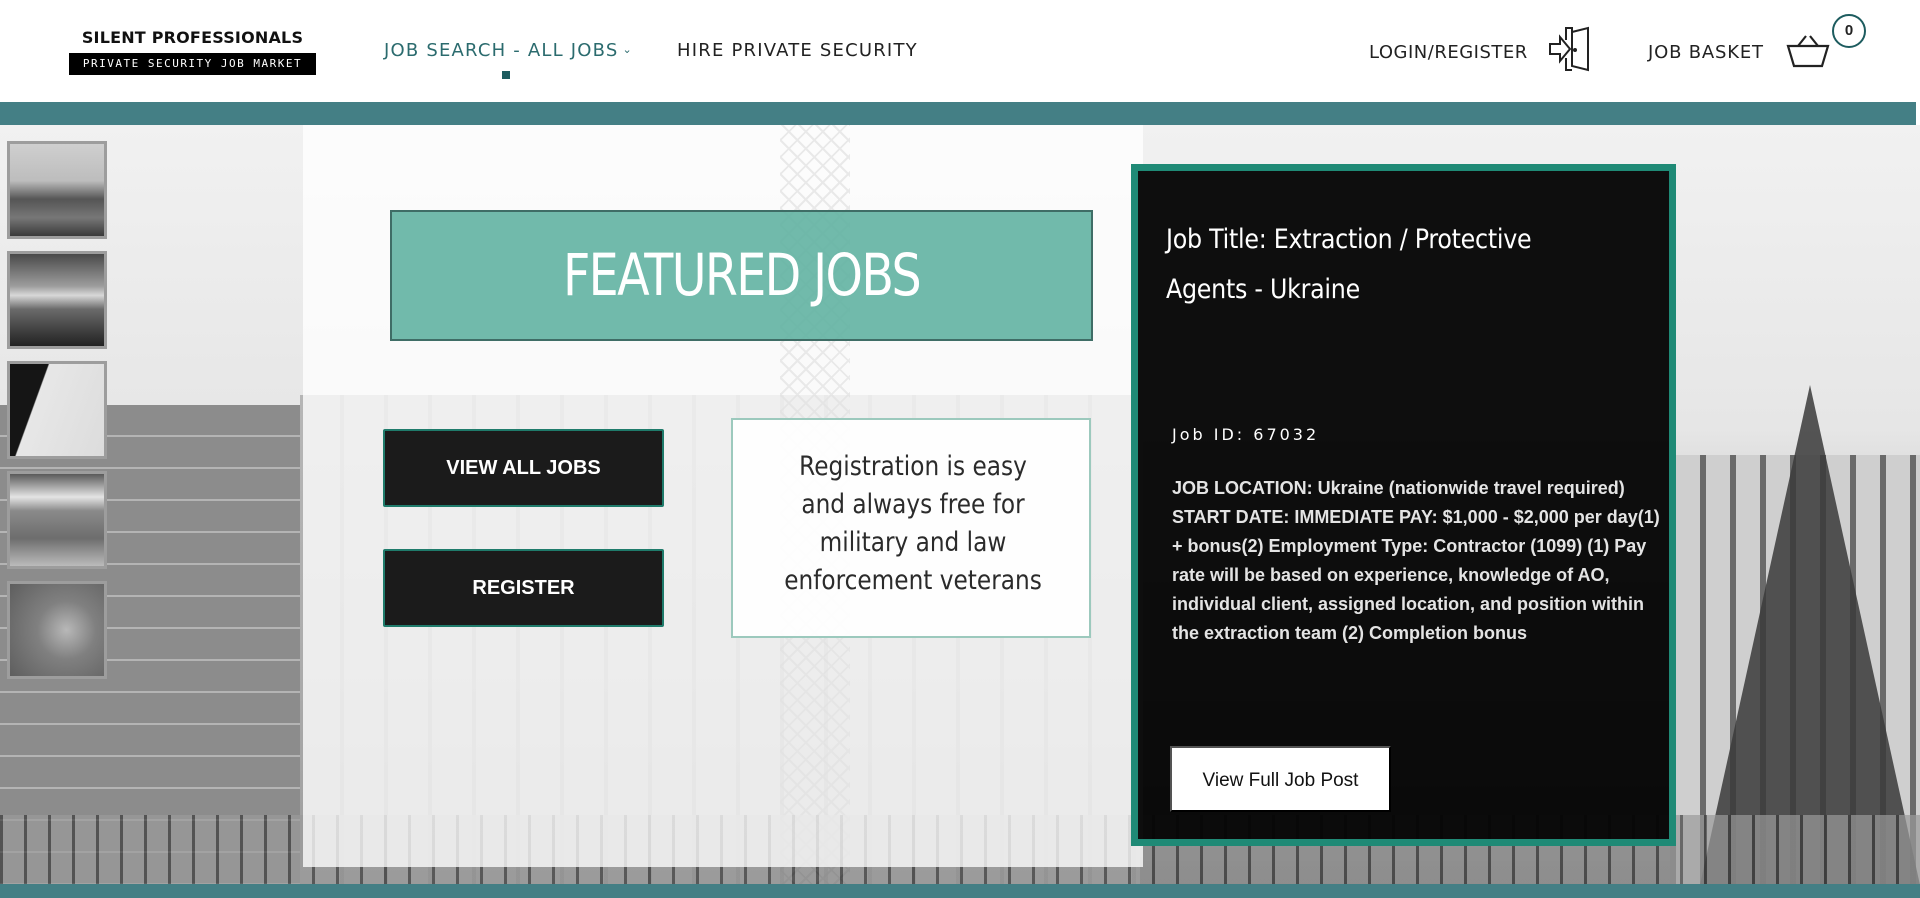 The height and width of the screenshot is (898, 1920). I want to click on basket-count-badge: 0, so click(1849, 31).